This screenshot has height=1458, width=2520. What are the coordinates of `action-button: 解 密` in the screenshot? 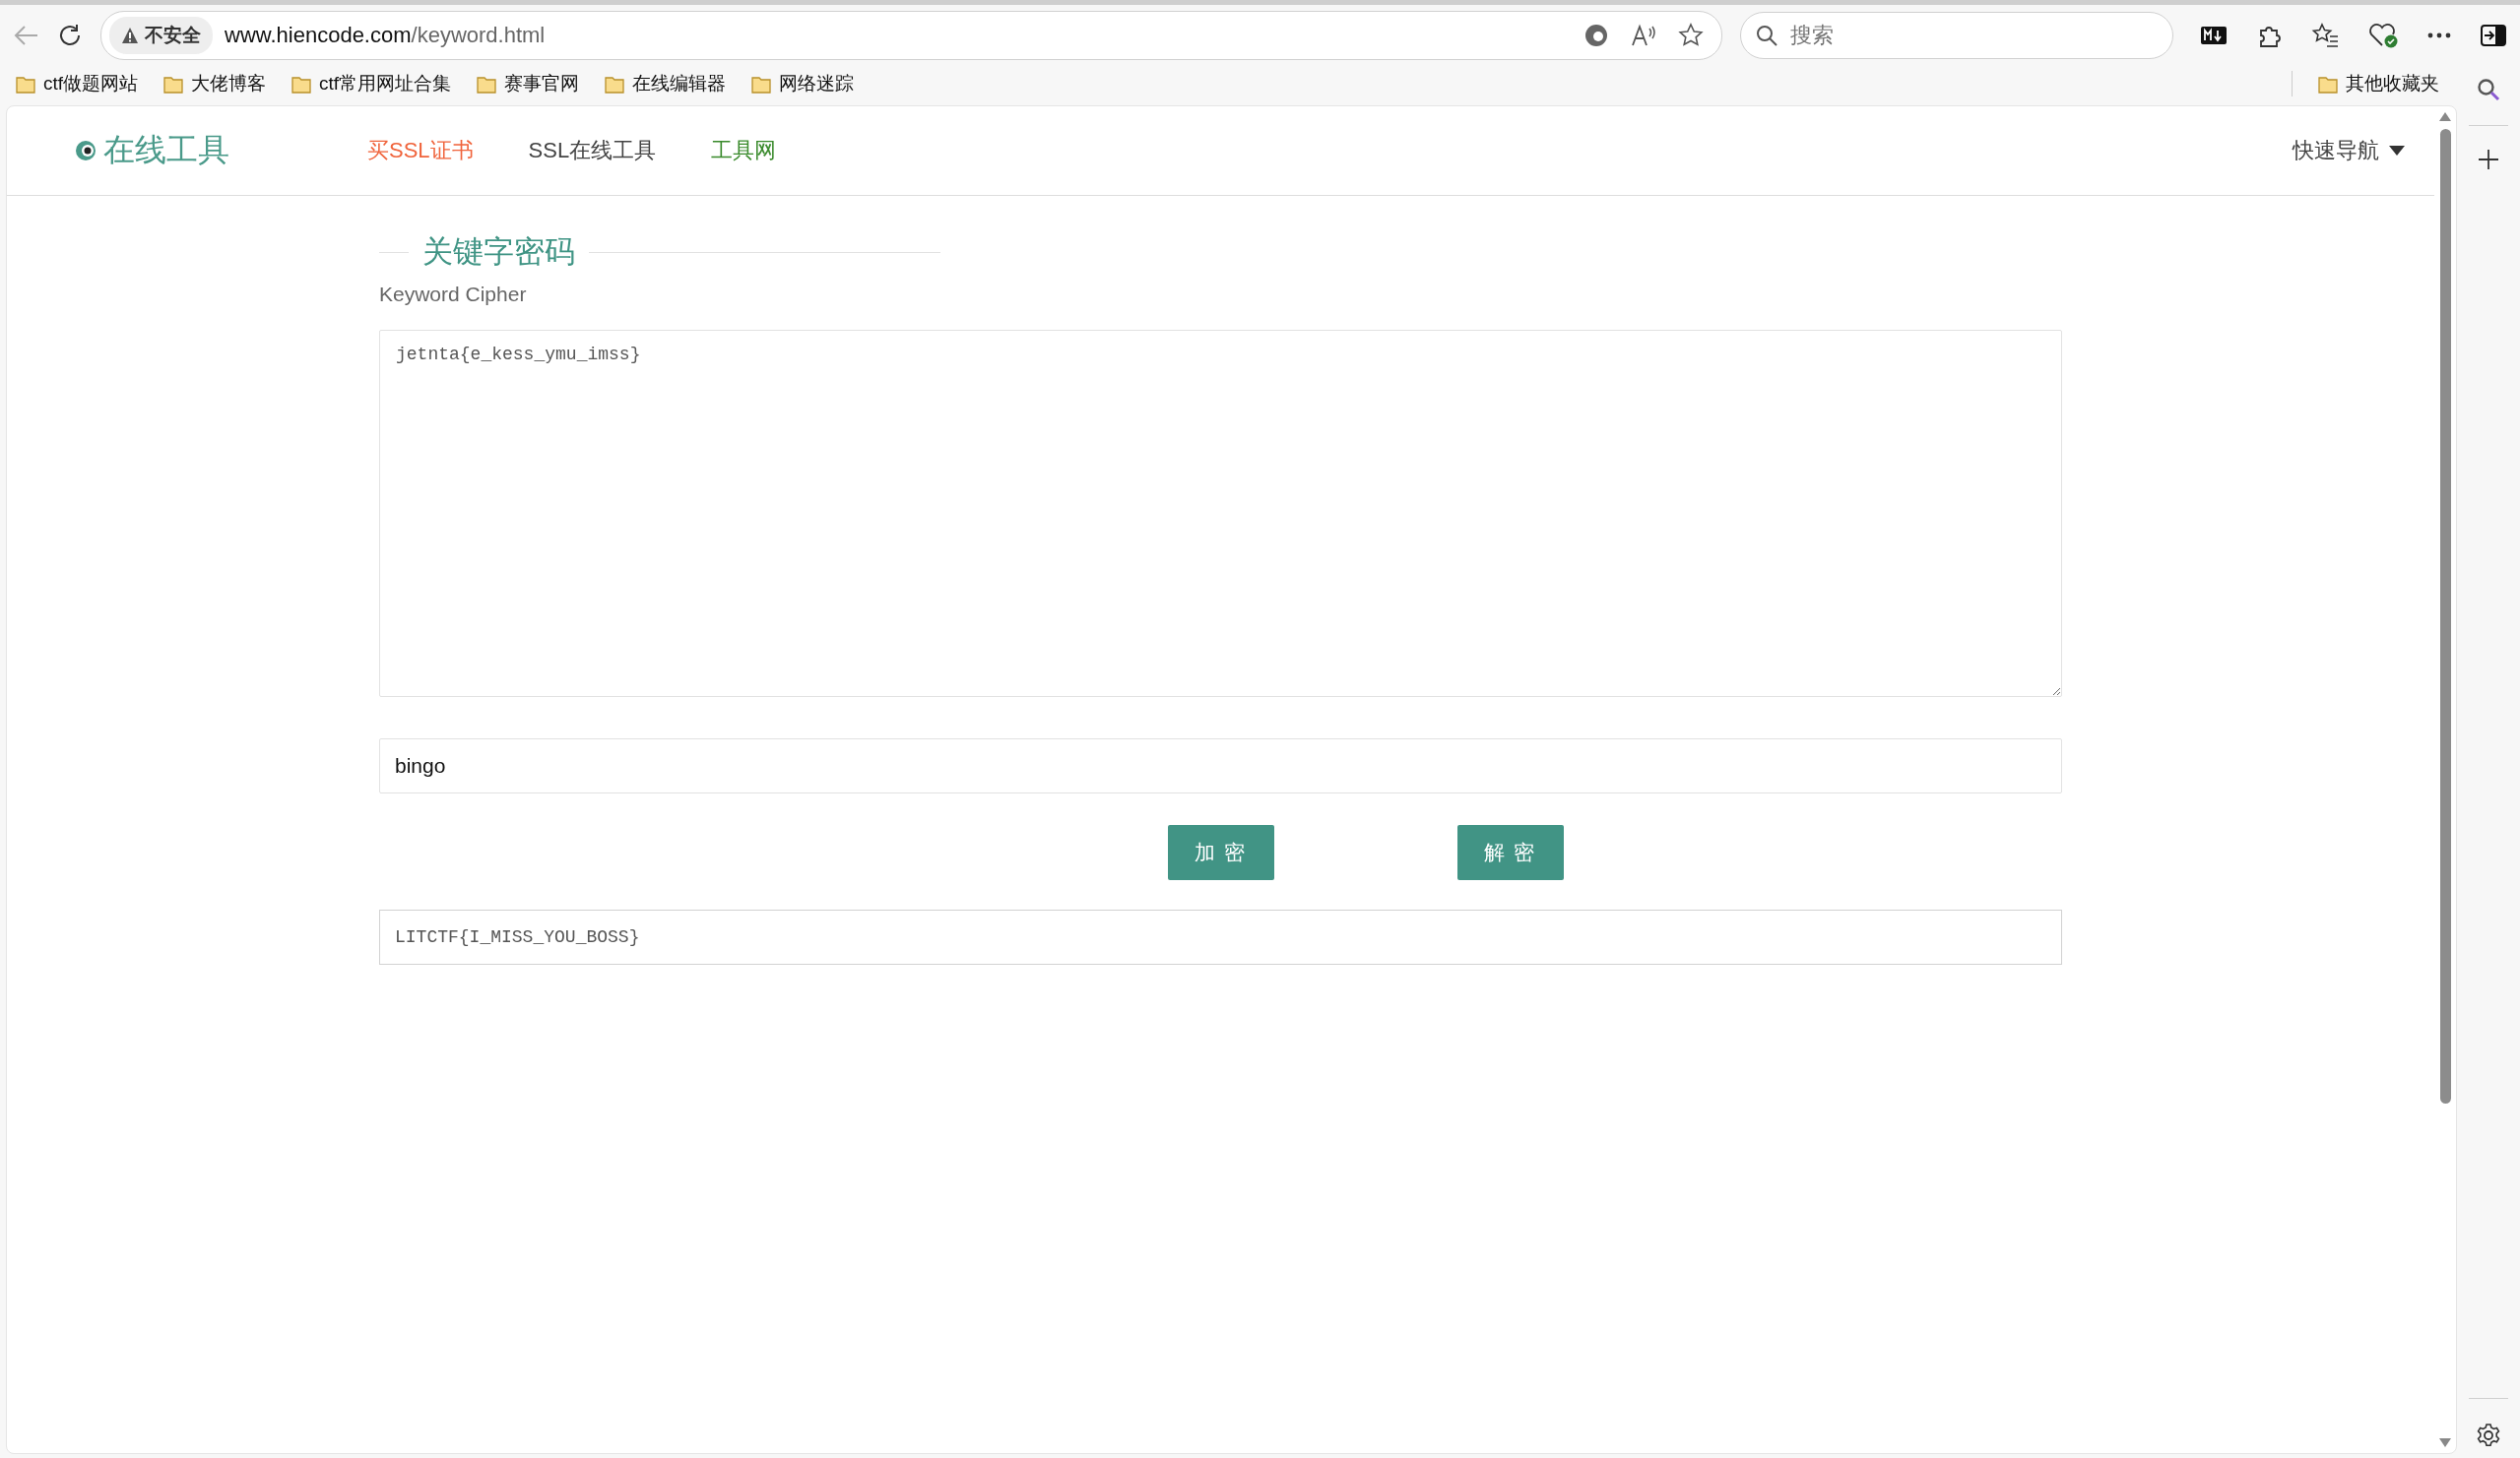 It's located at (1510, 852).